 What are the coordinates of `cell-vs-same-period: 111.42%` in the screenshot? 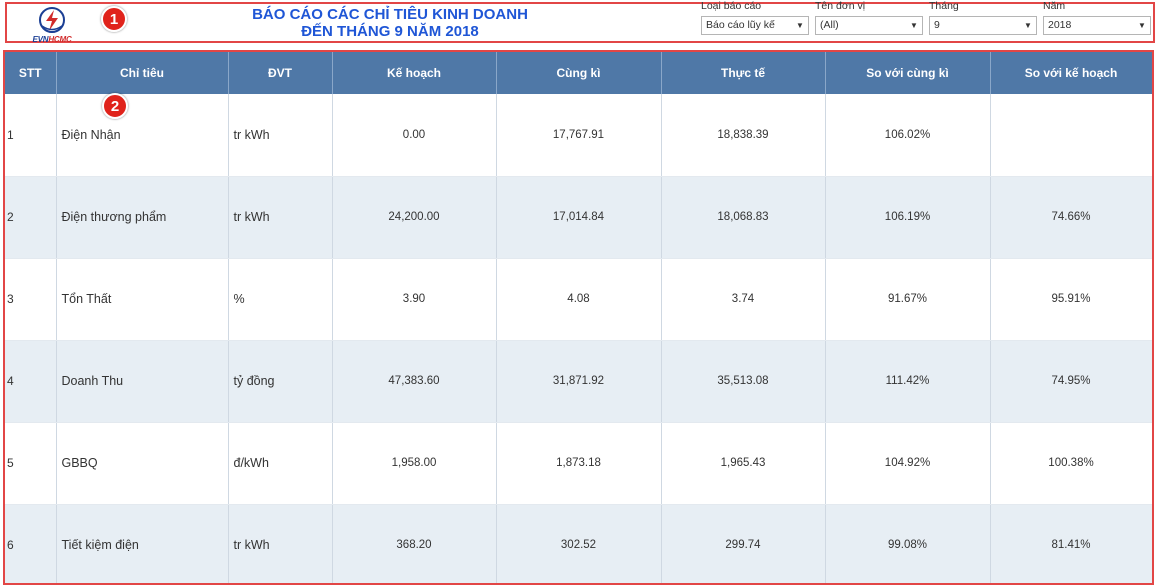 It's located at (908, 381).